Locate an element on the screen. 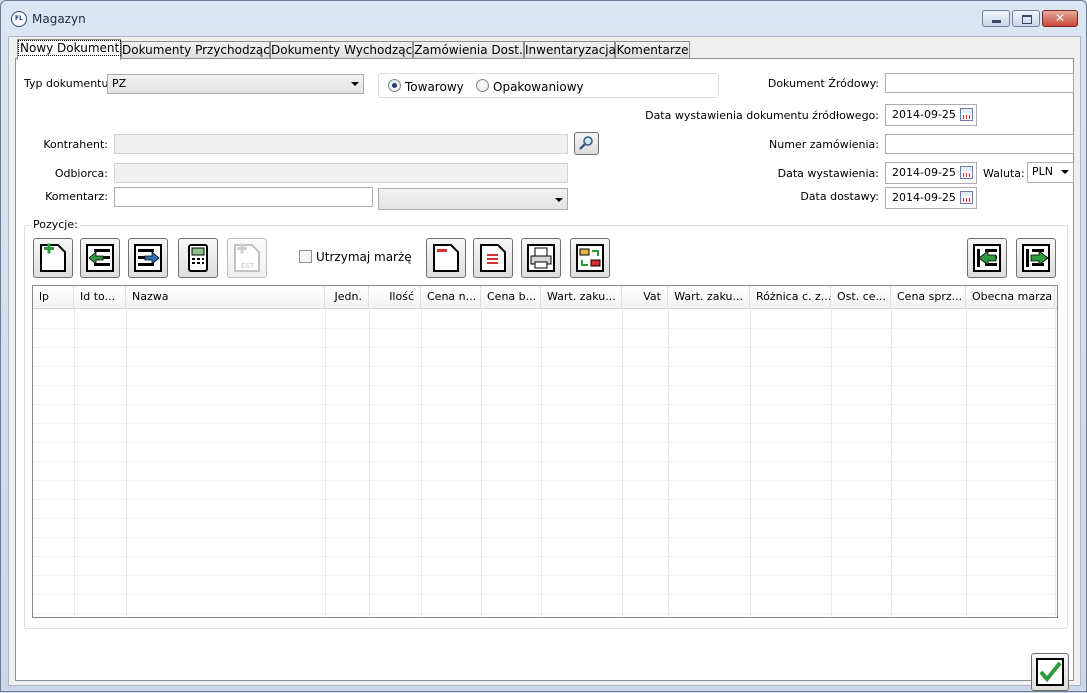 The width and height of the screenshot is (1087, 693). export-positions-button is located at coordinates (148, 258).